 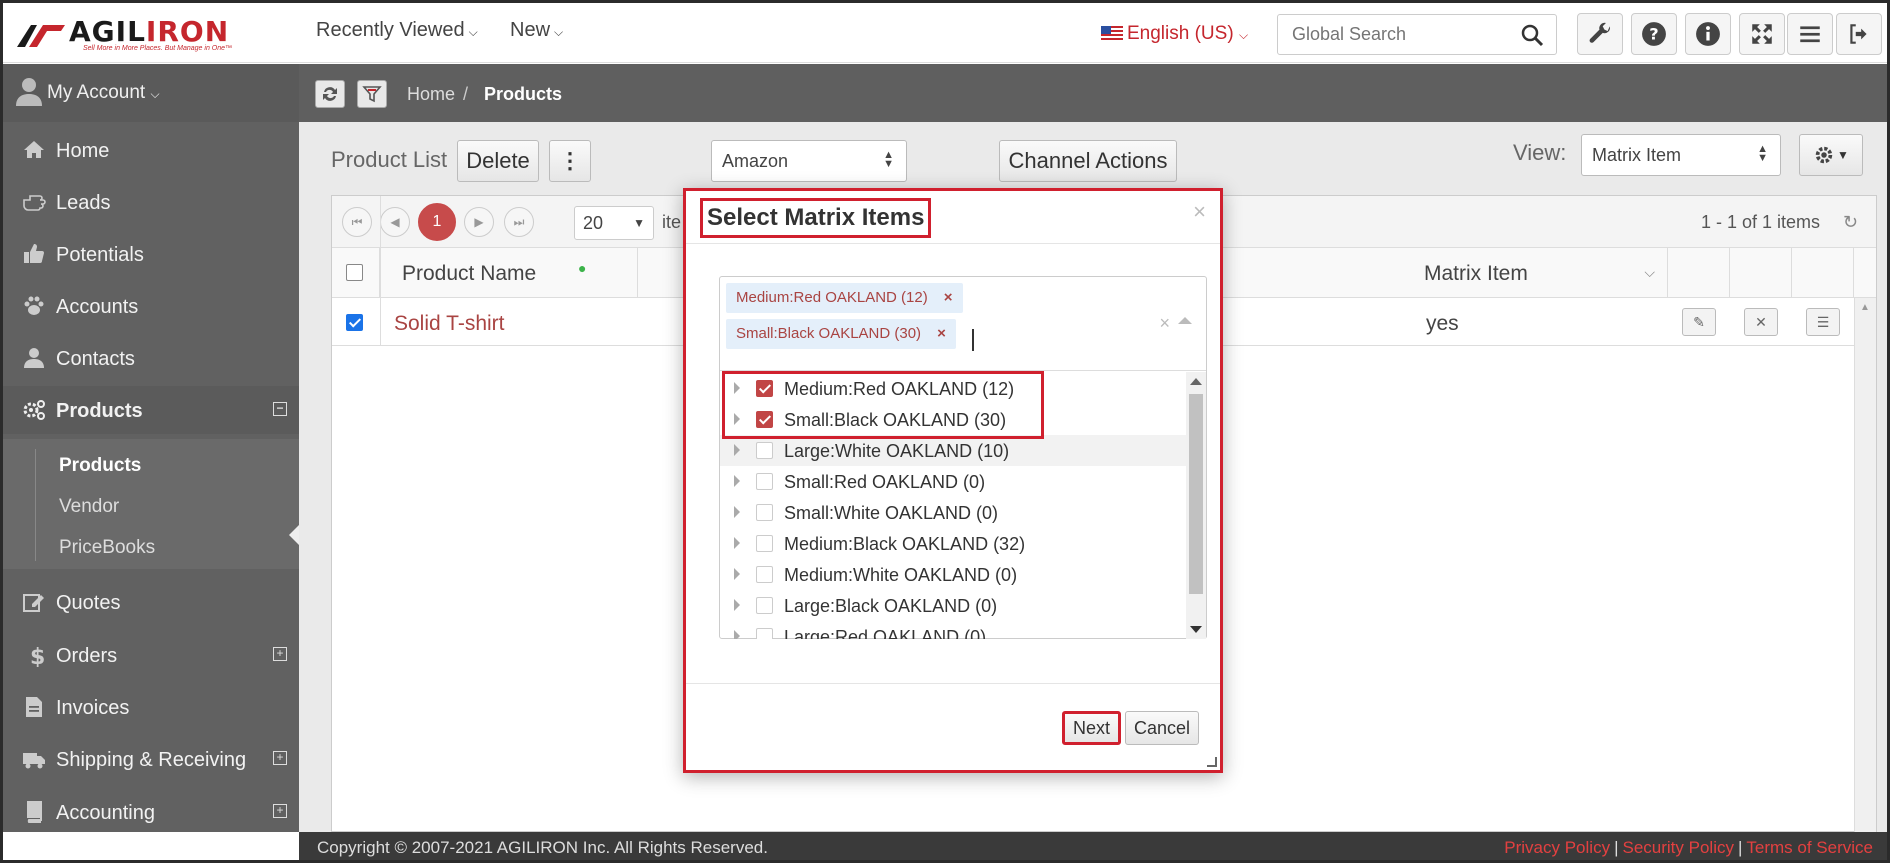 I want to click on privacy-policy-link: Privacy Policy, so click(x=1557, y=847).